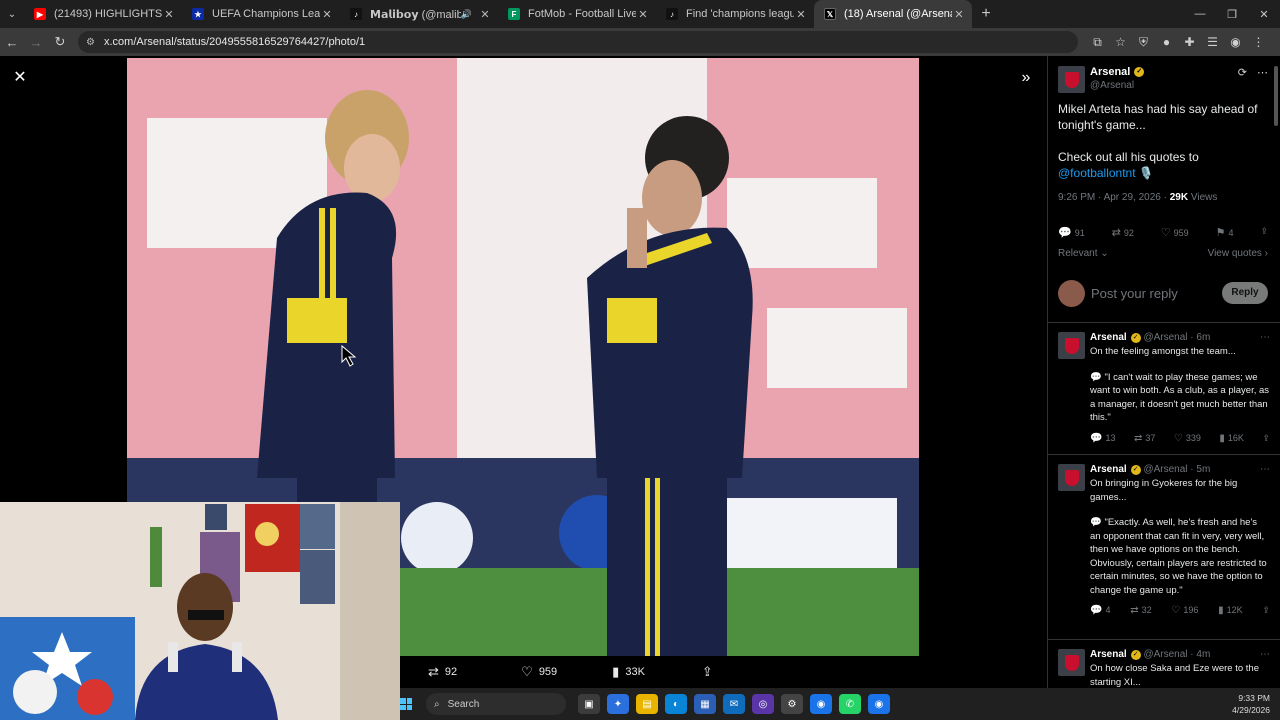 The width and height of the screenshot is (1280, 720). I want to click on reply-header: Arsenal ✓ @Arsenal · 5m ⋯, so click(1180, 469).